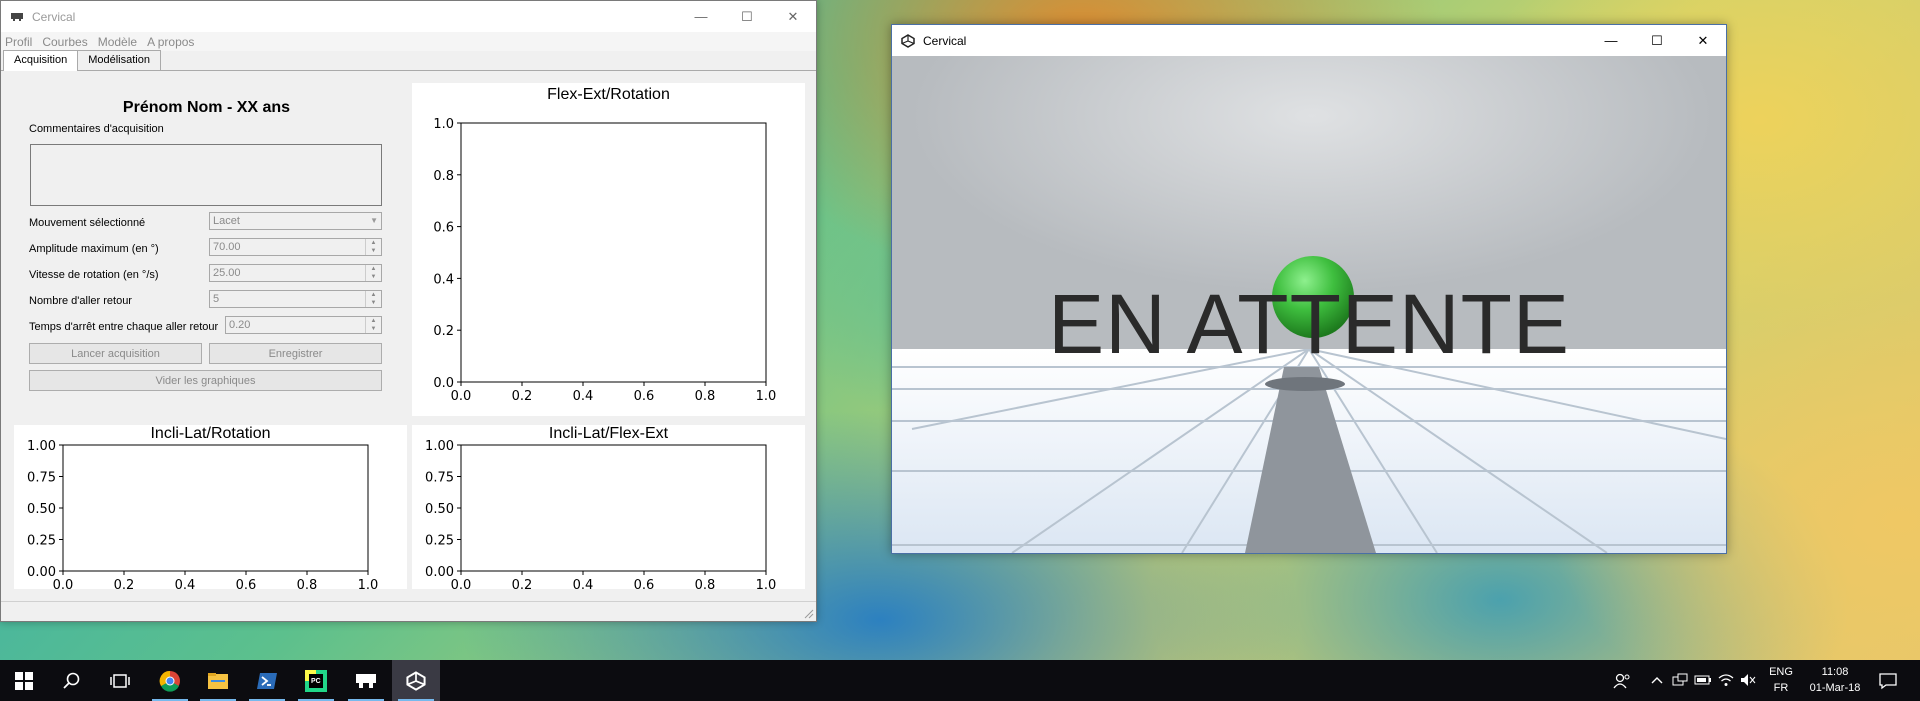 This screenshot has height=701, width=1920. What do you see at coordinates (1888, 681) in the screenshot?
I see `notifications-icon` at bounding box center [1888, 681].